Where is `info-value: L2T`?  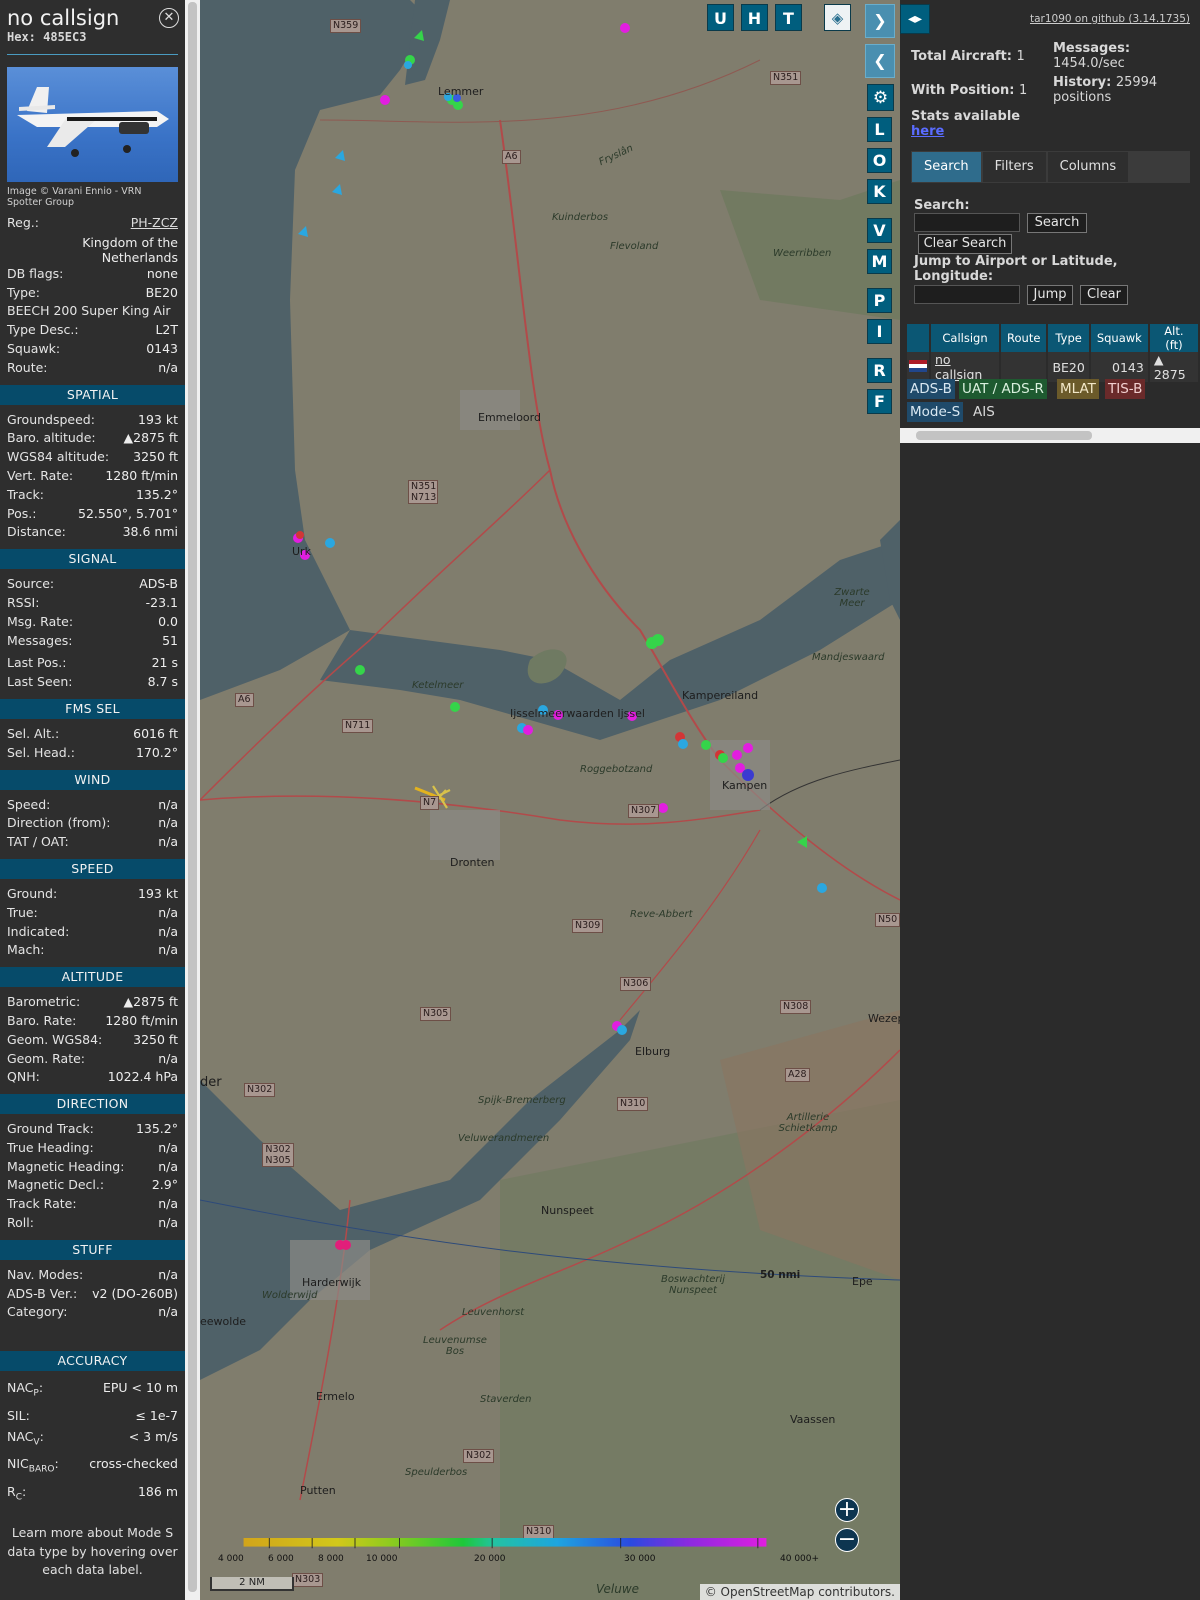 info-value: L2T is located at coordinates (166, 330).